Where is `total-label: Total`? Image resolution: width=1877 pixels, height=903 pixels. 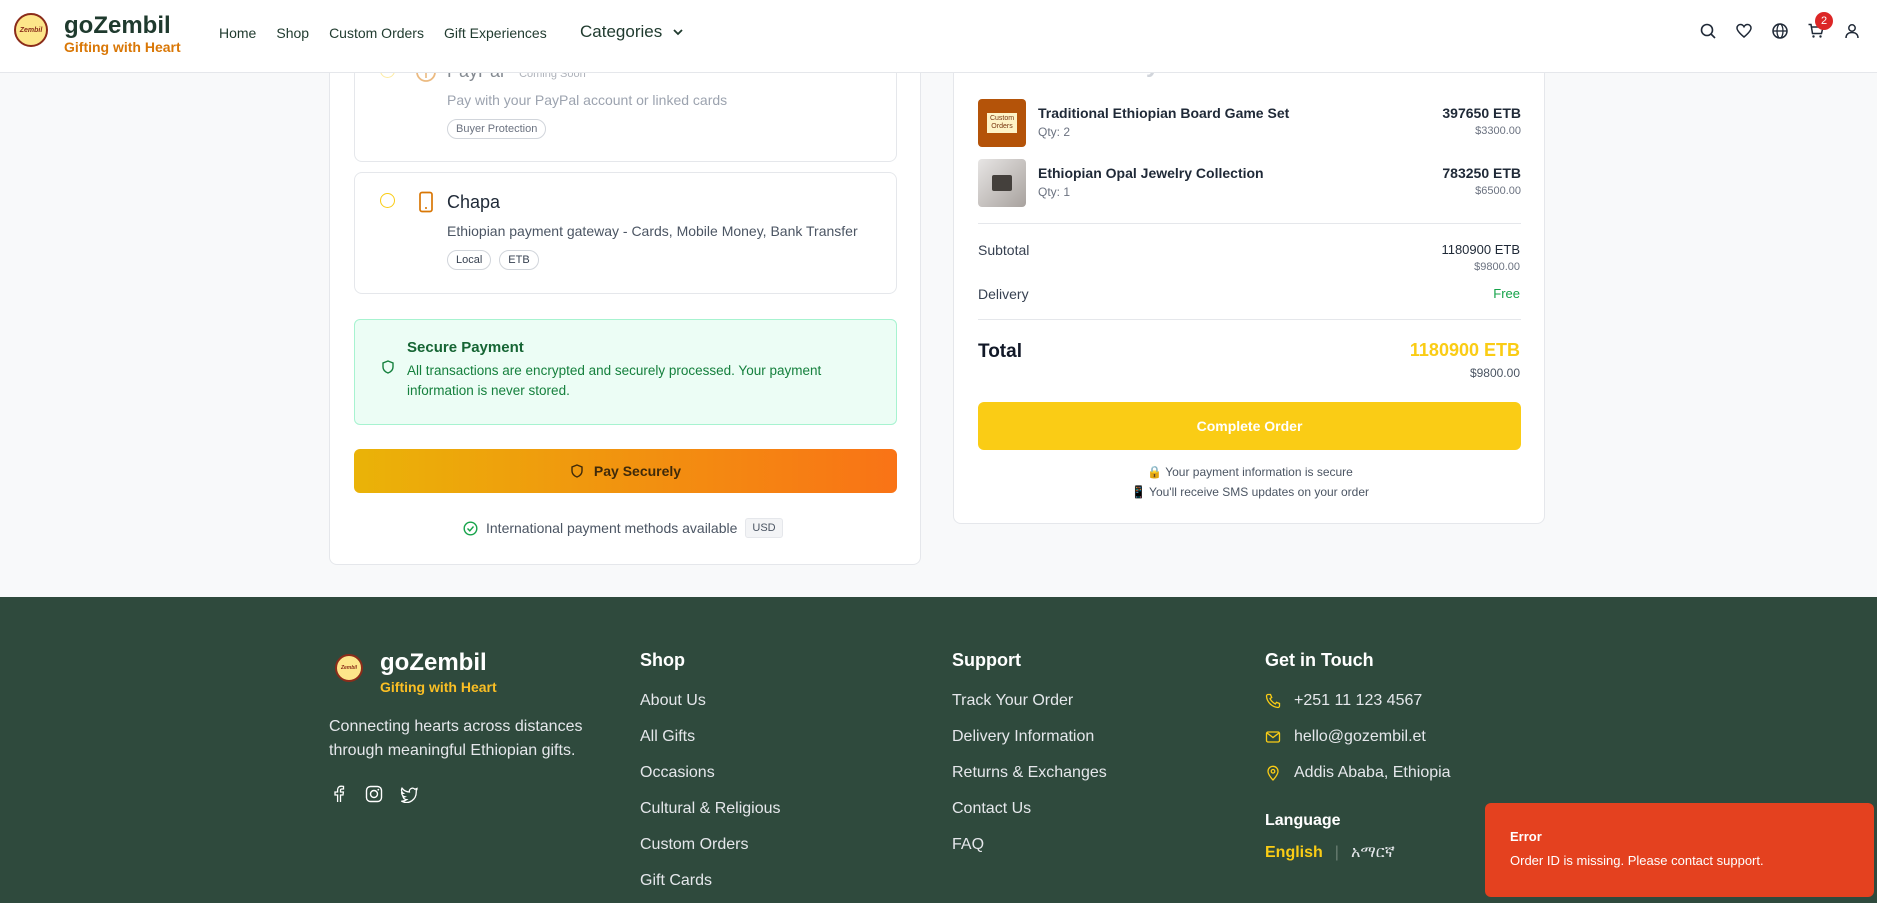 total-label: Total is located at coordinates (1000, 351).